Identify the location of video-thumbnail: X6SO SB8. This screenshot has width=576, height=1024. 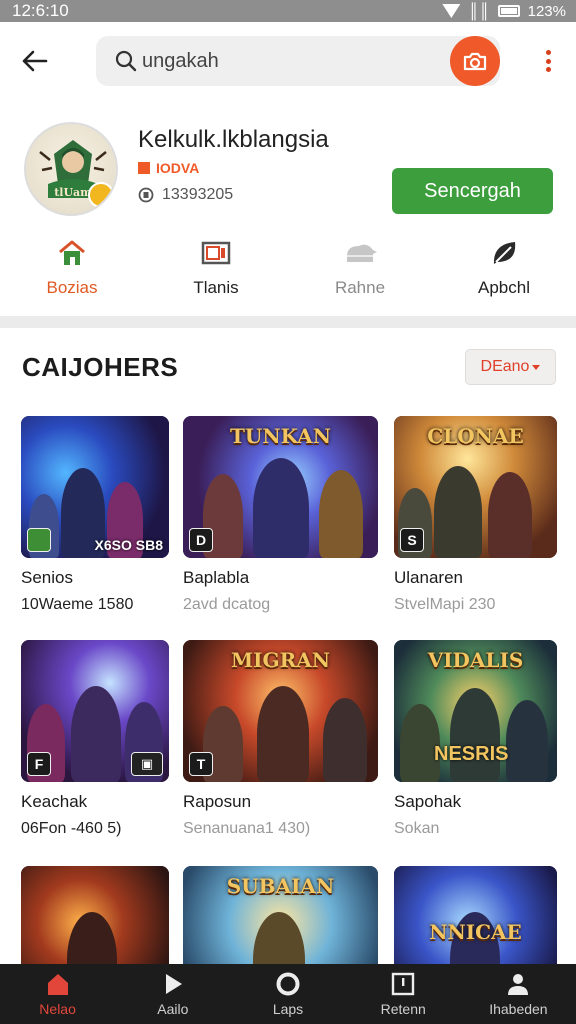
(95, 487).